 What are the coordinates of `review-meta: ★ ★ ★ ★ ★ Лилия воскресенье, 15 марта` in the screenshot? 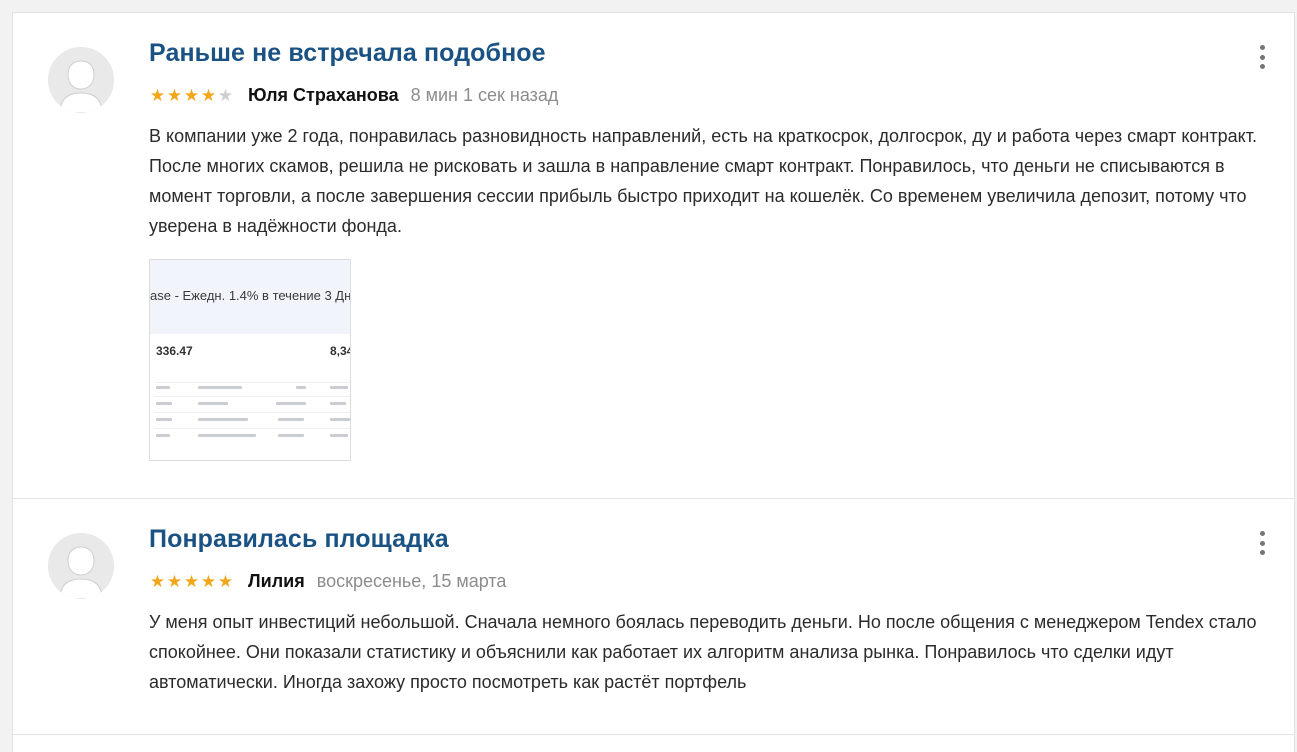 It's located at (328, 581).